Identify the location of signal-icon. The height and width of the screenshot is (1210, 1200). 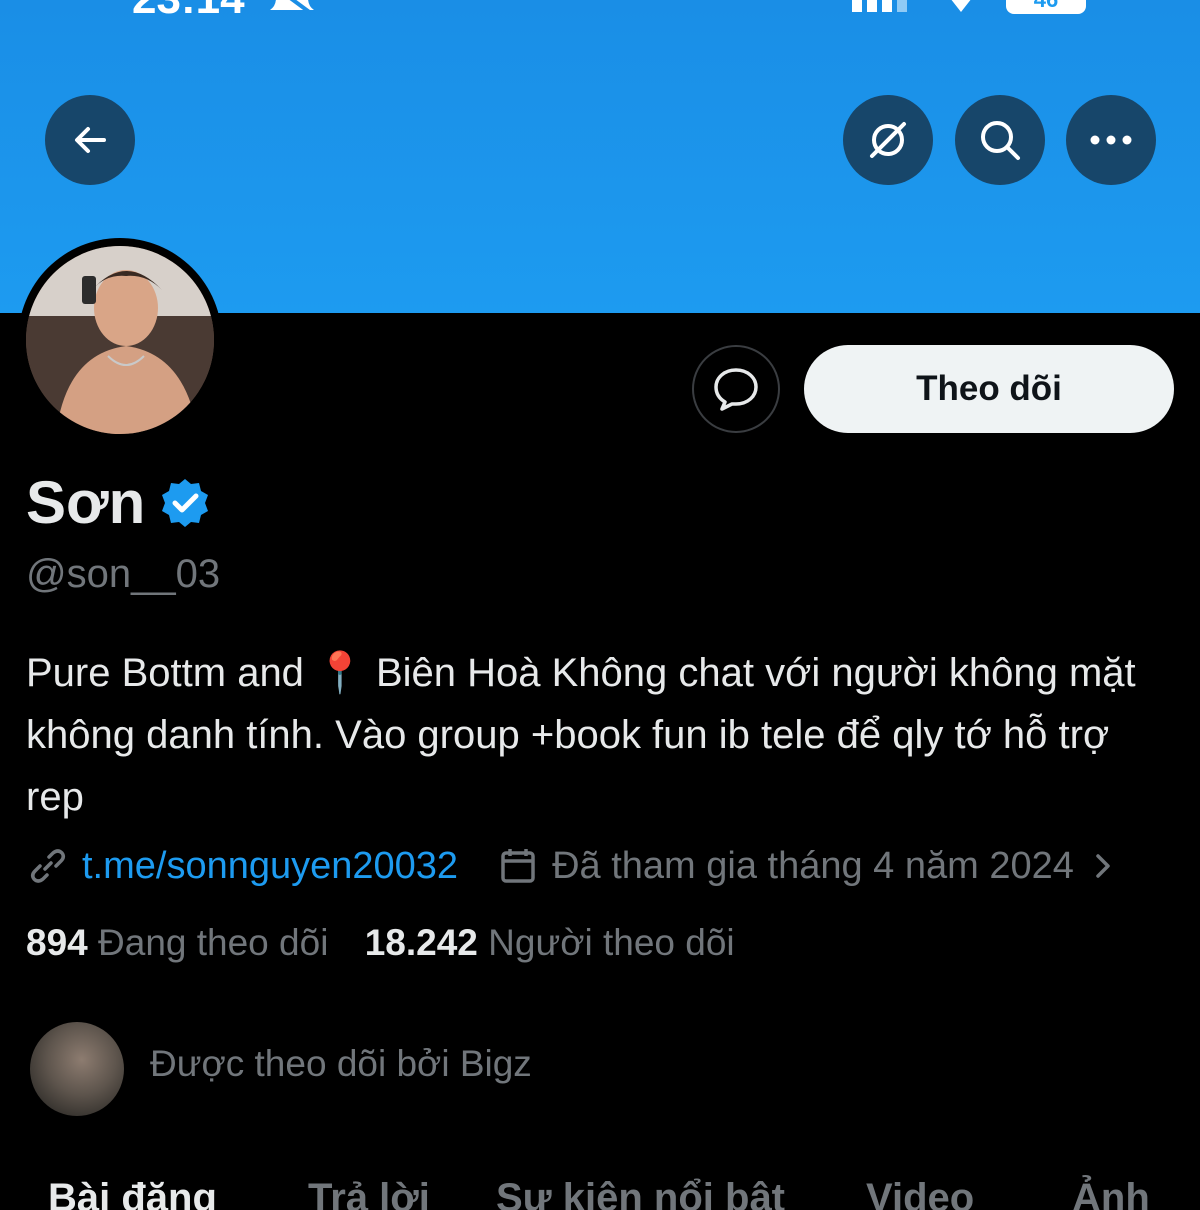
(879, 6).